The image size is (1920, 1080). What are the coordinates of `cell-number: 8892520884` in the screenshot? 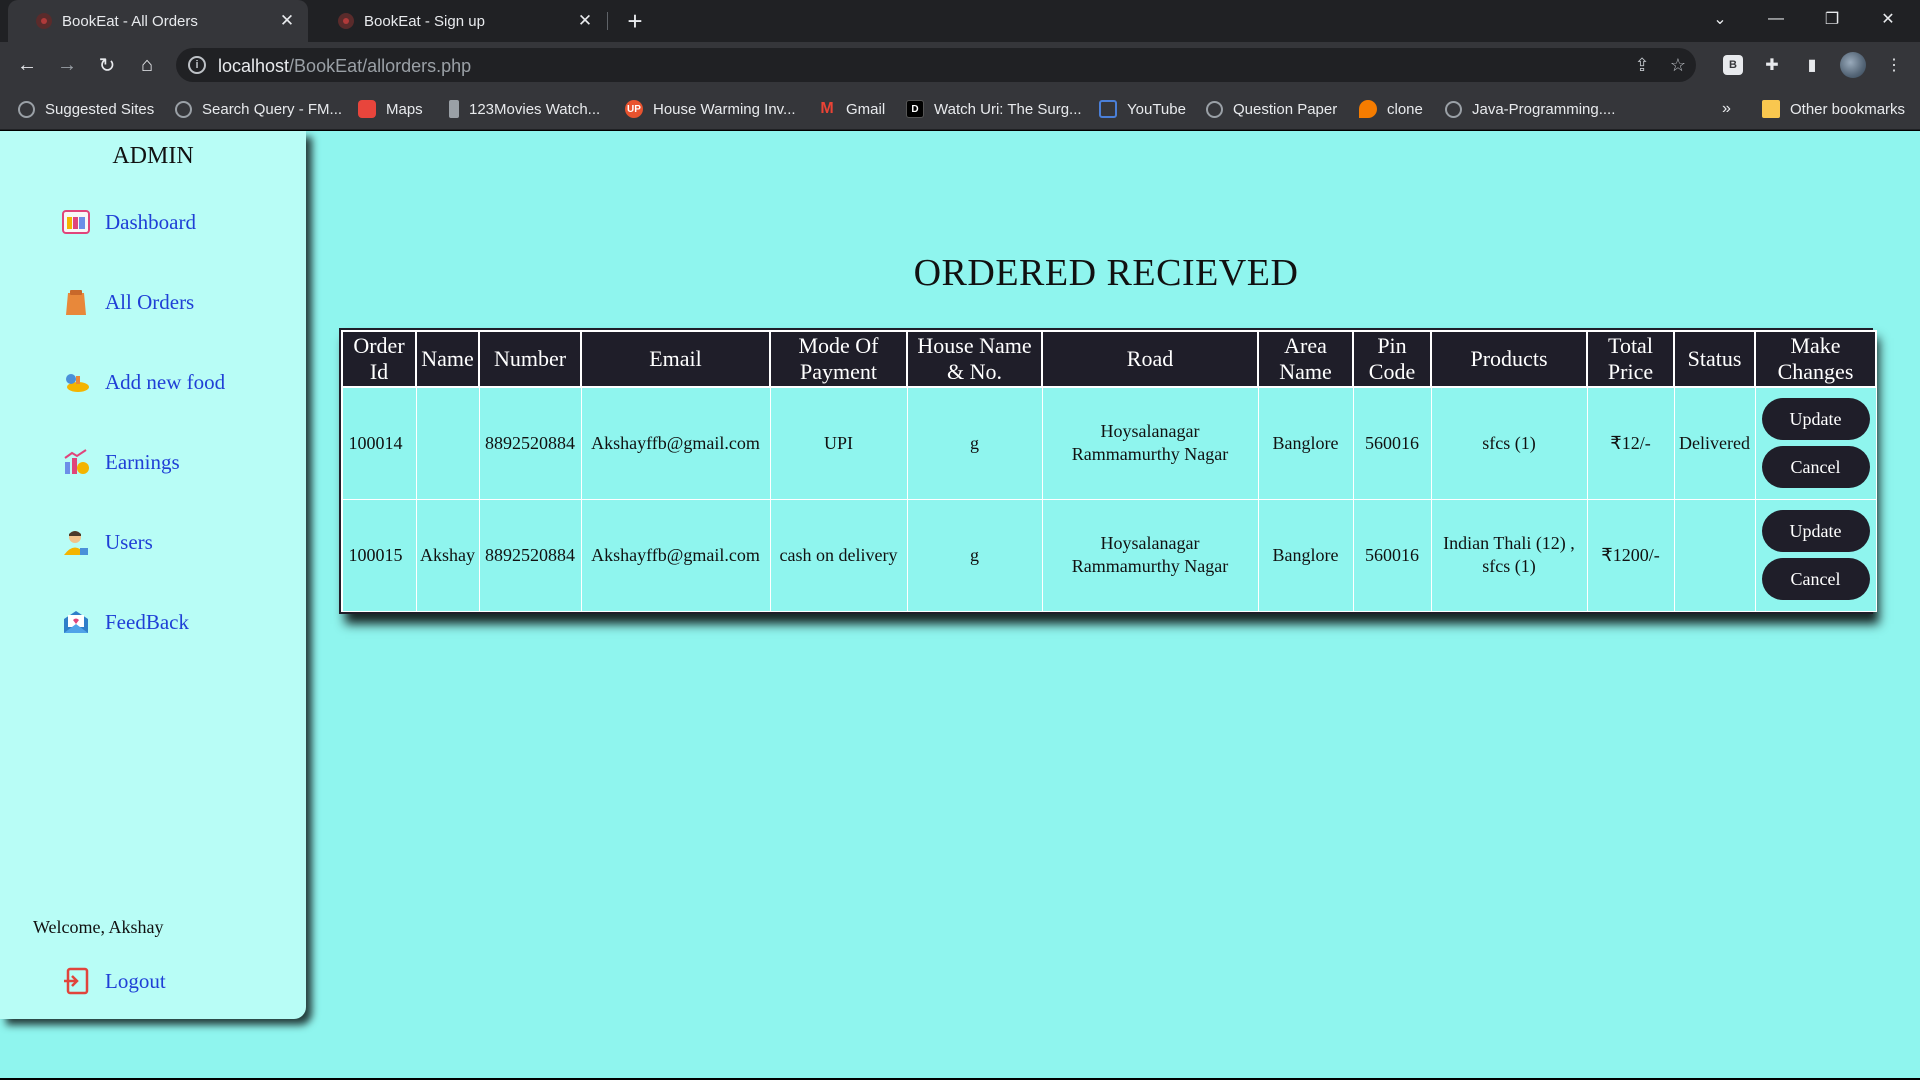 It's located at (530, 443).